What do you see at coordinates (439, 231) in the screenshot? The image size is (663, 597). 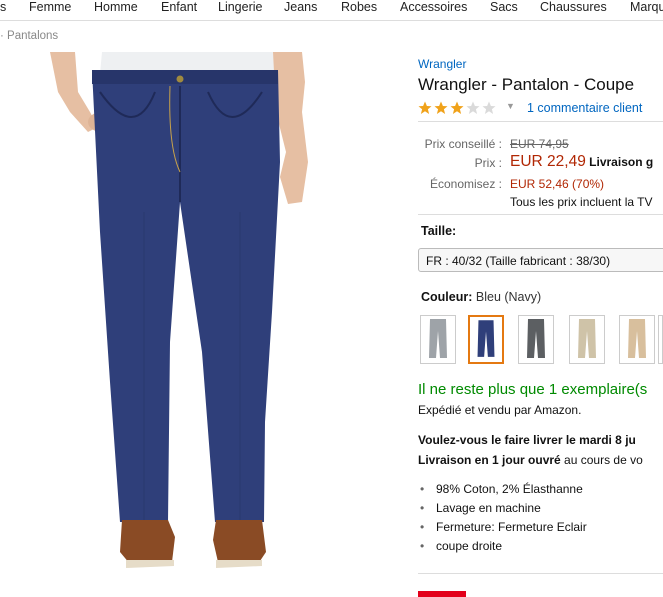 I see `size-label: Taille:` at bounding box center [439, 231].